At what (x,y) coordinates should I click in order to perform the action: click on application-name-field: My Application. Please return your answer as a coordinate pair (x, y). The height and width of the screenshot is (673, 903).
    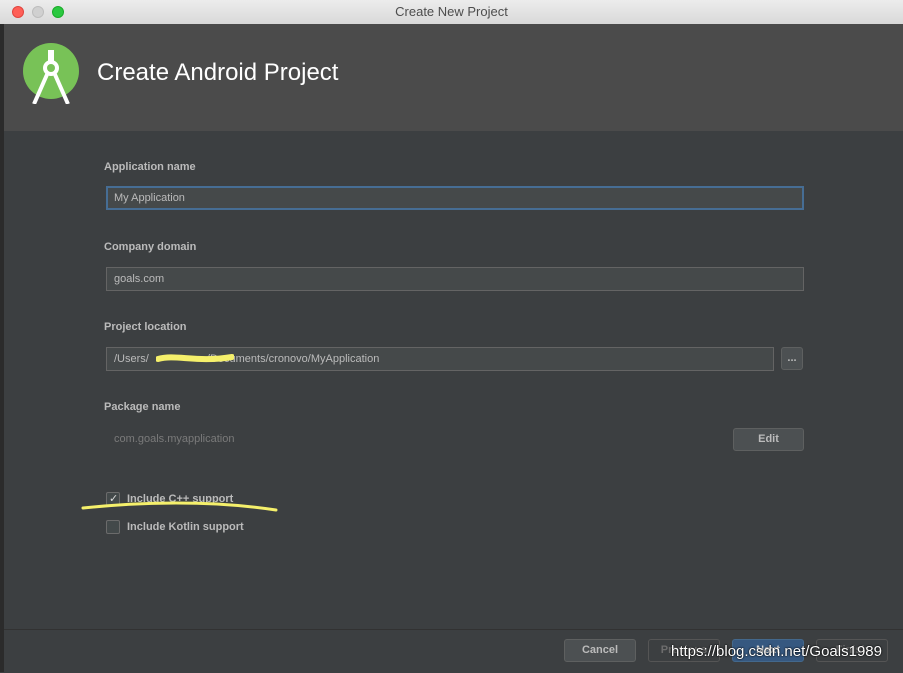
    Looking at the image, I should click on (455, 198).